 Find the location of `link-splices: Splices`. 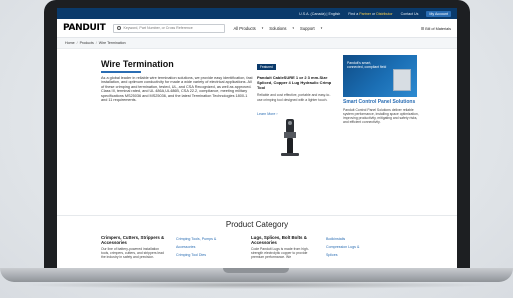

link-splices: Splices is located at coordinates (358, 255).